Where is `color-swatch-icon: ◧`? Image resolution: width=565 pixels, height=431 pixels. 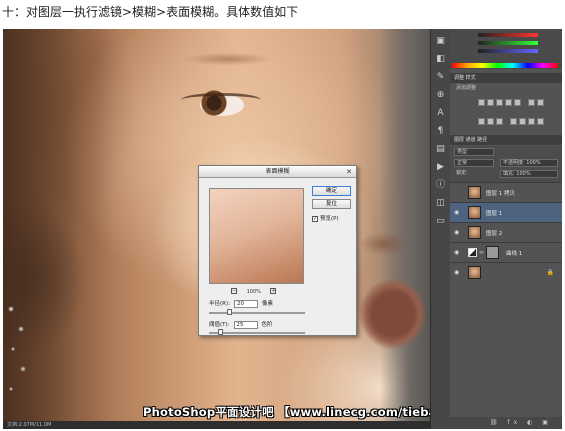
color-swatch-icon: ◧ is located at coordinates (441, 59).